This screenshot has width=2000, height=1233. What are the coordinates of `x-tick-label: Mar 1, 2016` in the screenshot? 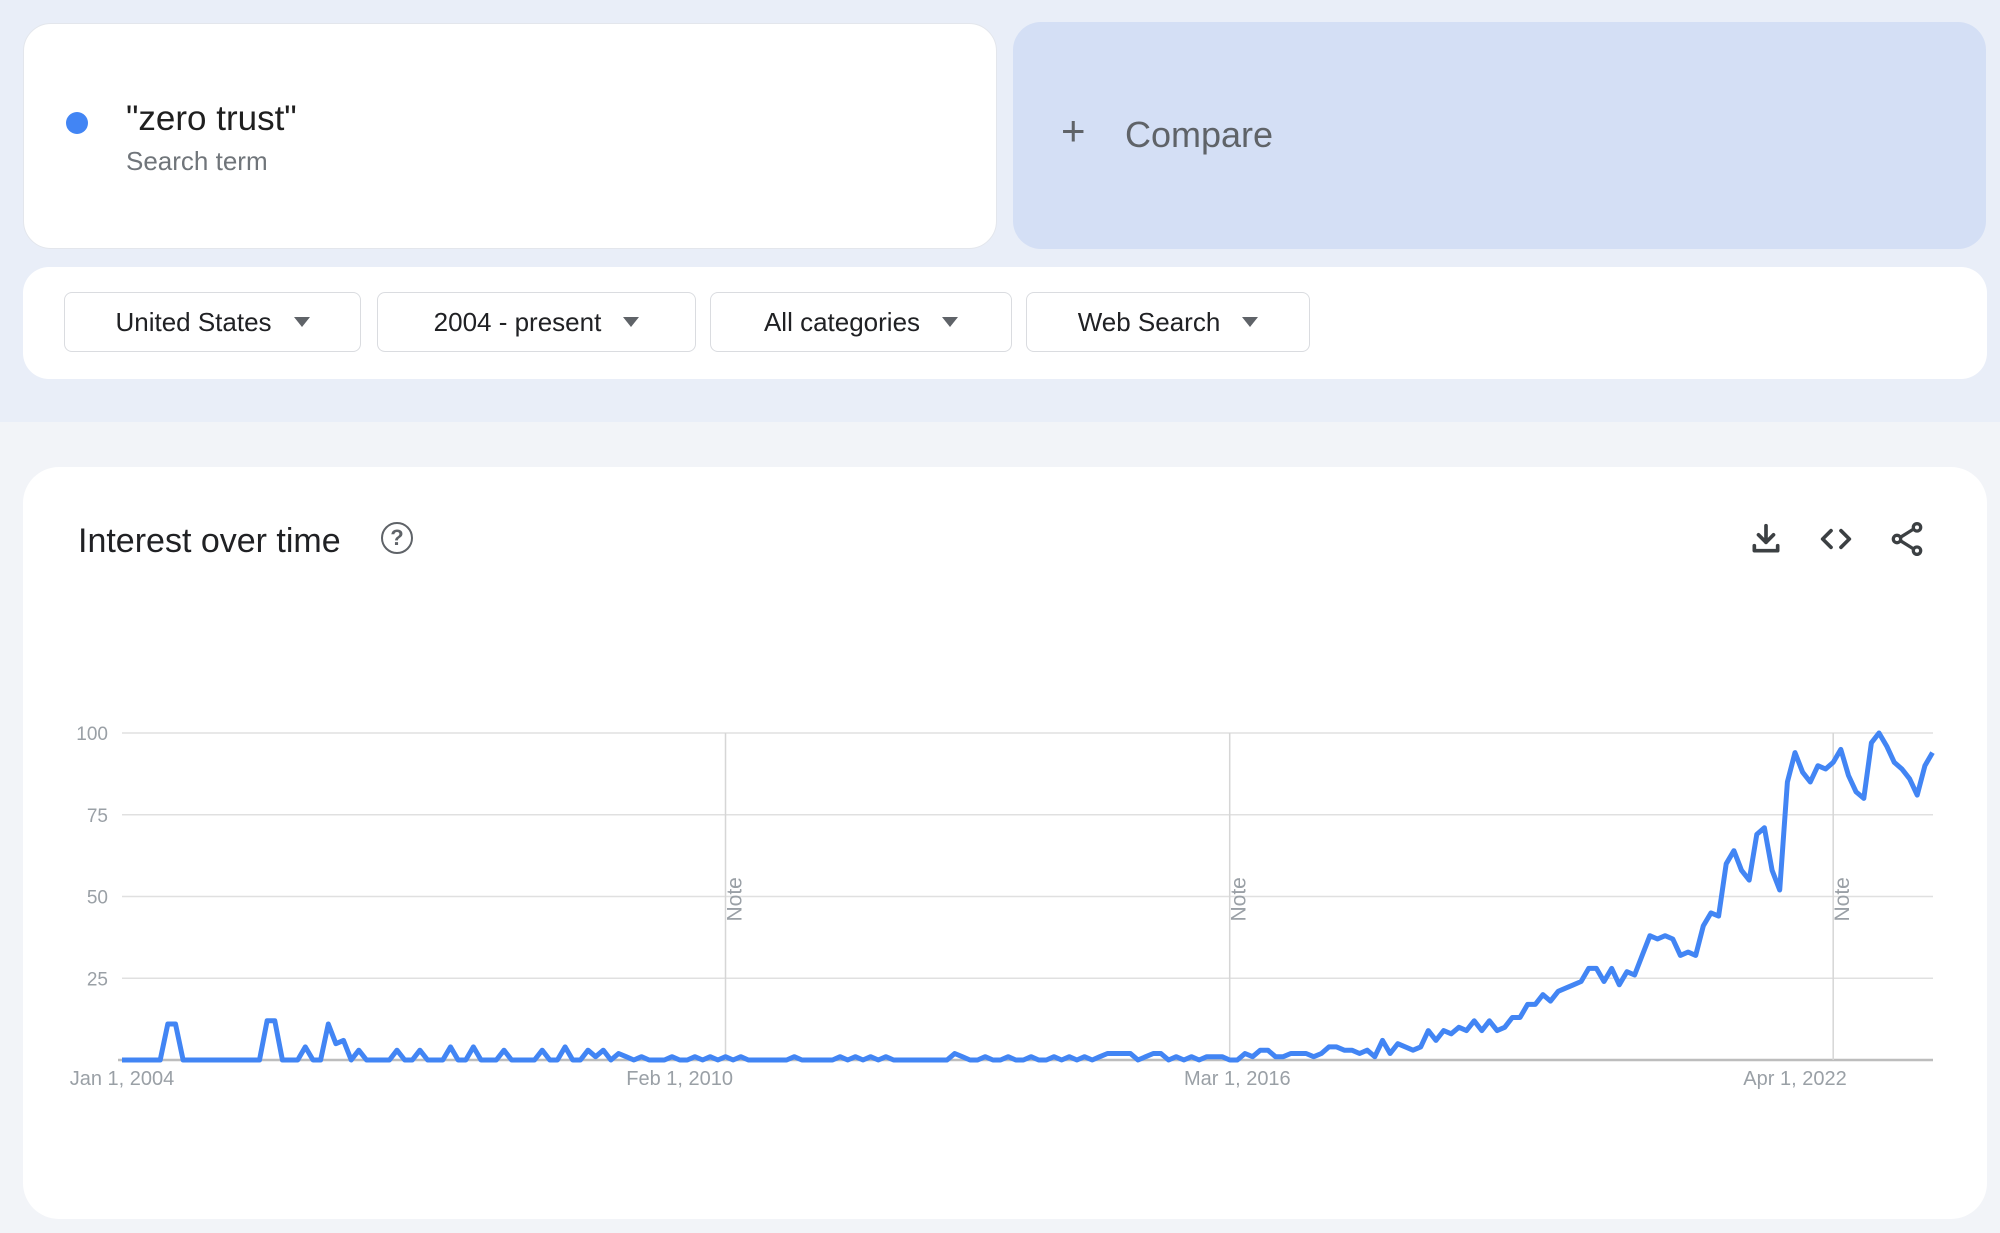 It's located at (1237, 1079).